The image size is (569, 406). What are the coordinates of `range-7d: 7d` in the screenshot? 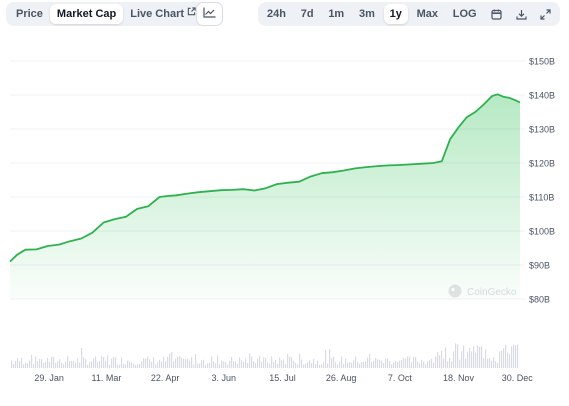 It's located at (307, 14).